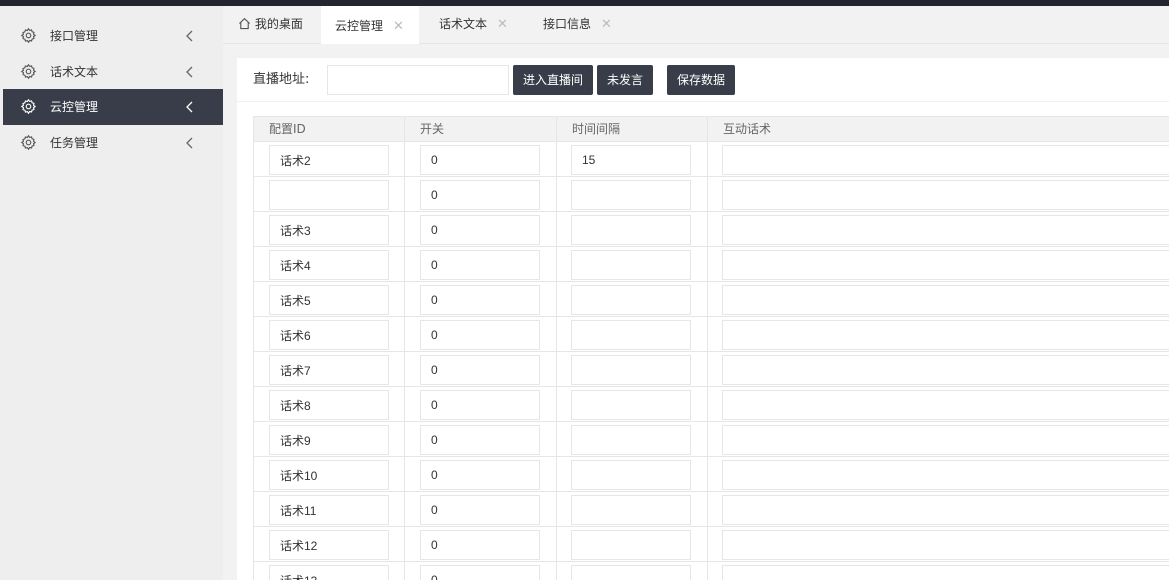  What do you see at coordinates (283, 25) in the screenshot?
I see `tab-home: 我的桌面` at bounding box center [283, 25].